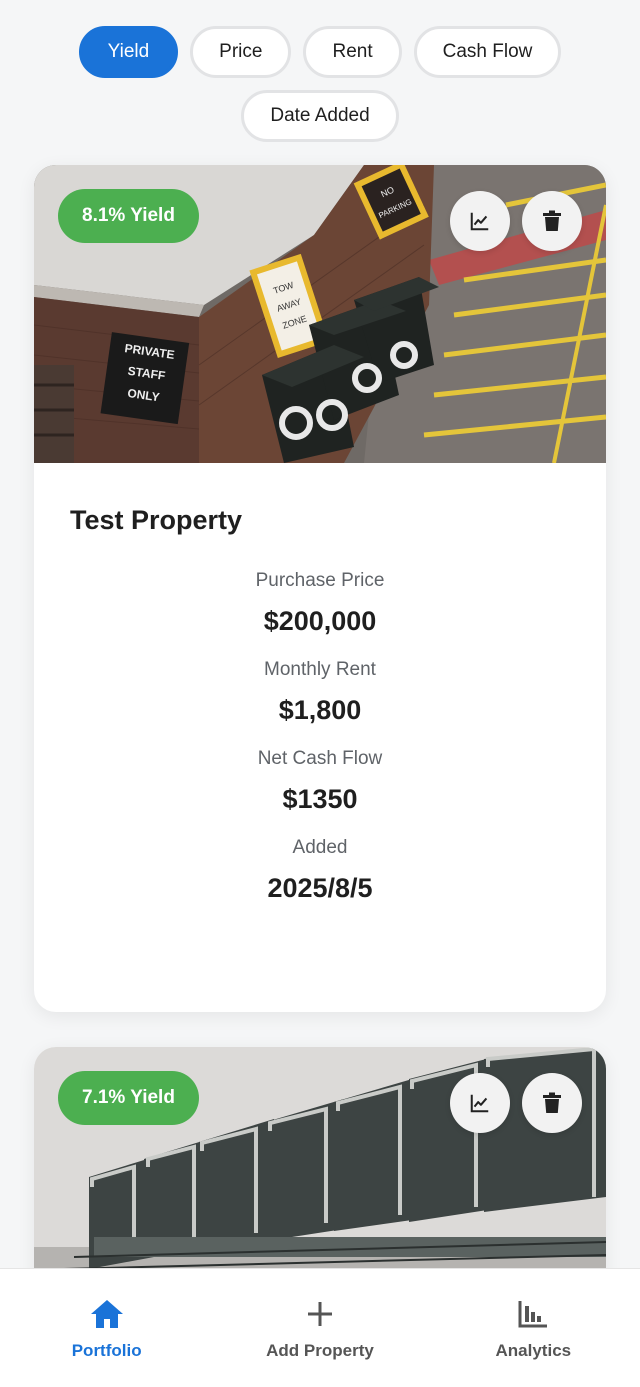 The height and width of the screenshot is (1387, 640). What do you see at coordinates (320, 84) in the screenshot?
I see `sort-chips: Yield Price Rent Cash Flow Date Added` at bounding box center [320, 84].